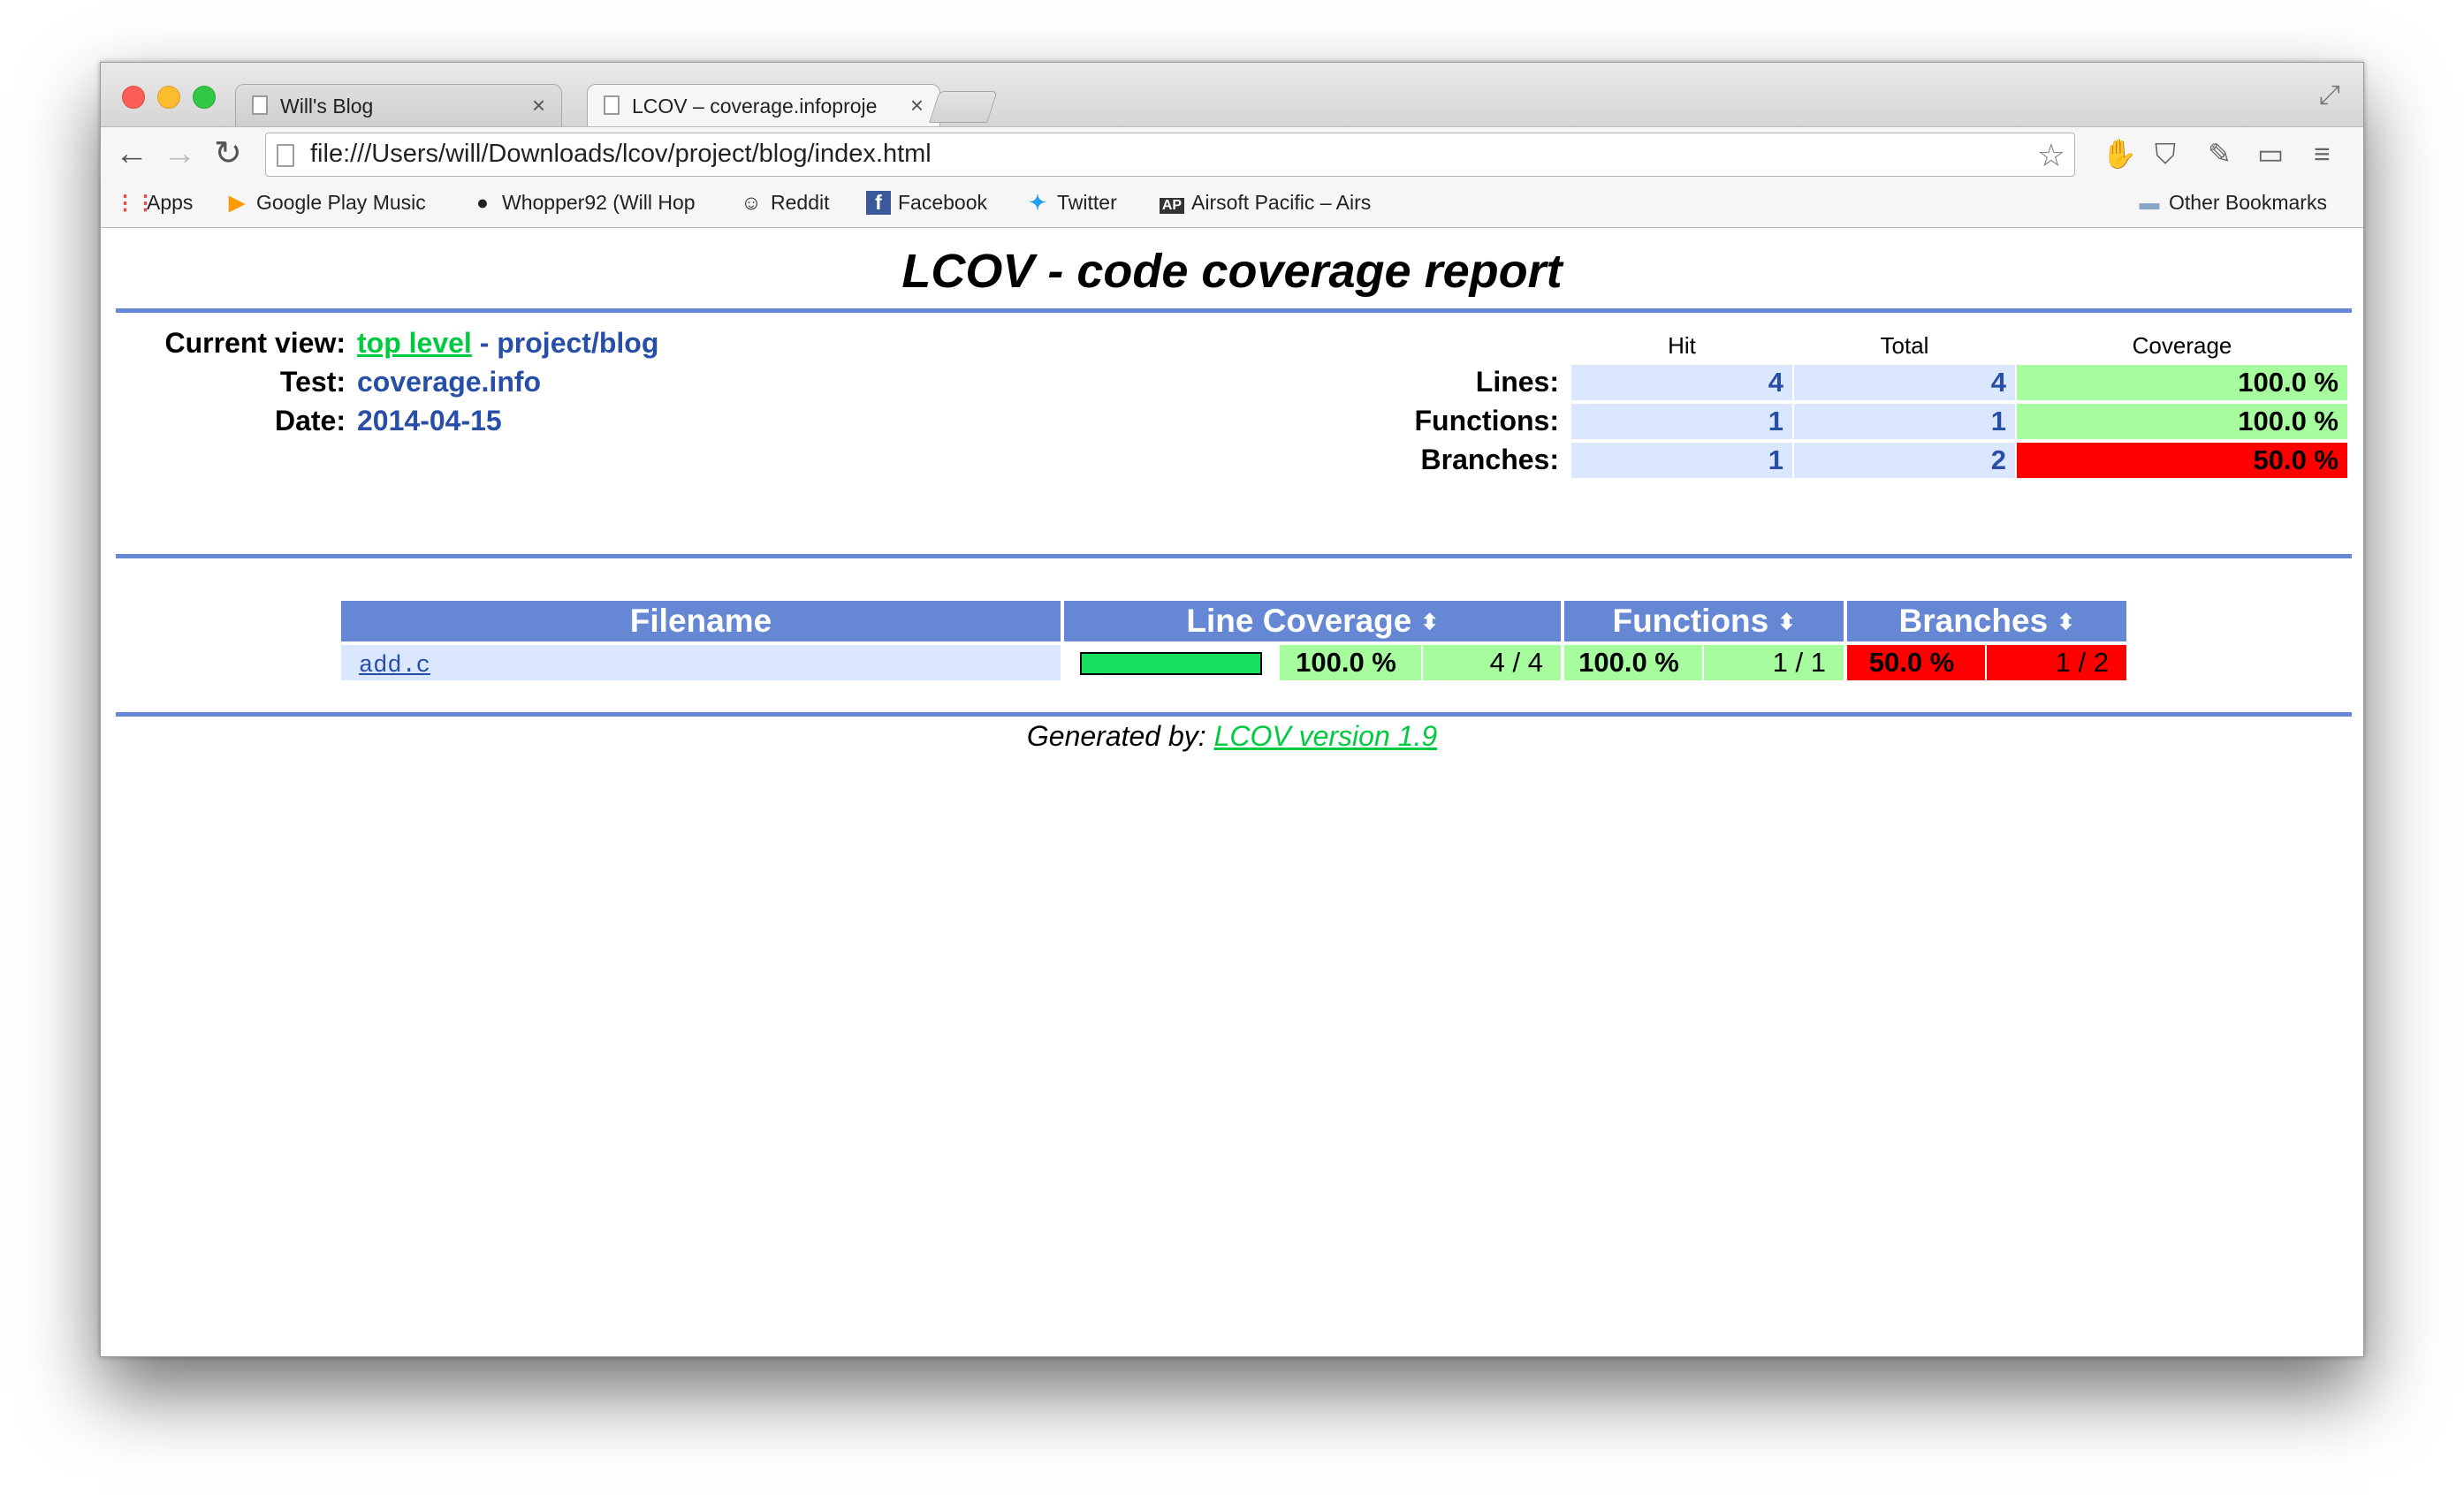 This screenshot has width=2464, height=1495. What do you see at coordinates (237, 202) in the screenshot?
I see `play-icon: ▶` at bounding box center [237, 202].